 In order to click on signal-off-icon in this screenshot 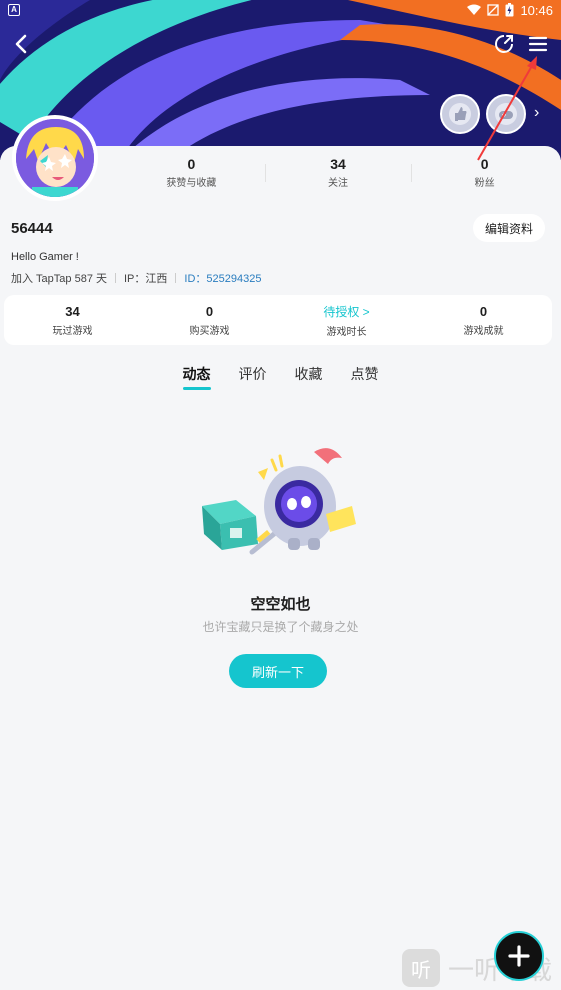, I will do `click(493, 10)`.